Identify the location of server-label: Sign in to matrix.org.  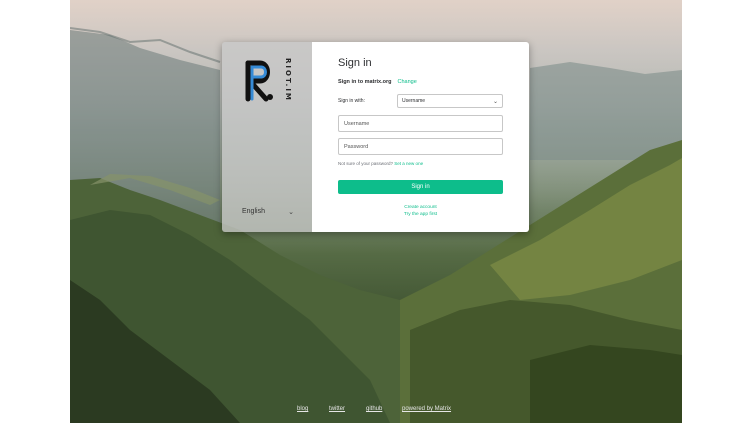
(365, 82).